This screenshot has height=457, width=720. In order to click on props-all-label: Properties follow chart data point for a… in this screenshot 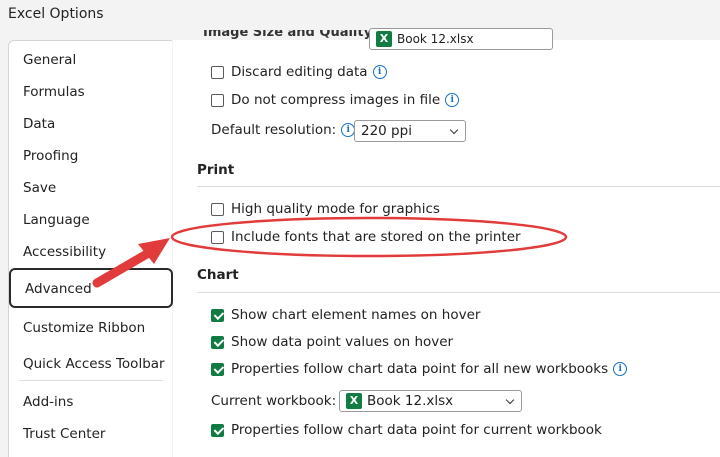, I will do `click(420, 369)`.